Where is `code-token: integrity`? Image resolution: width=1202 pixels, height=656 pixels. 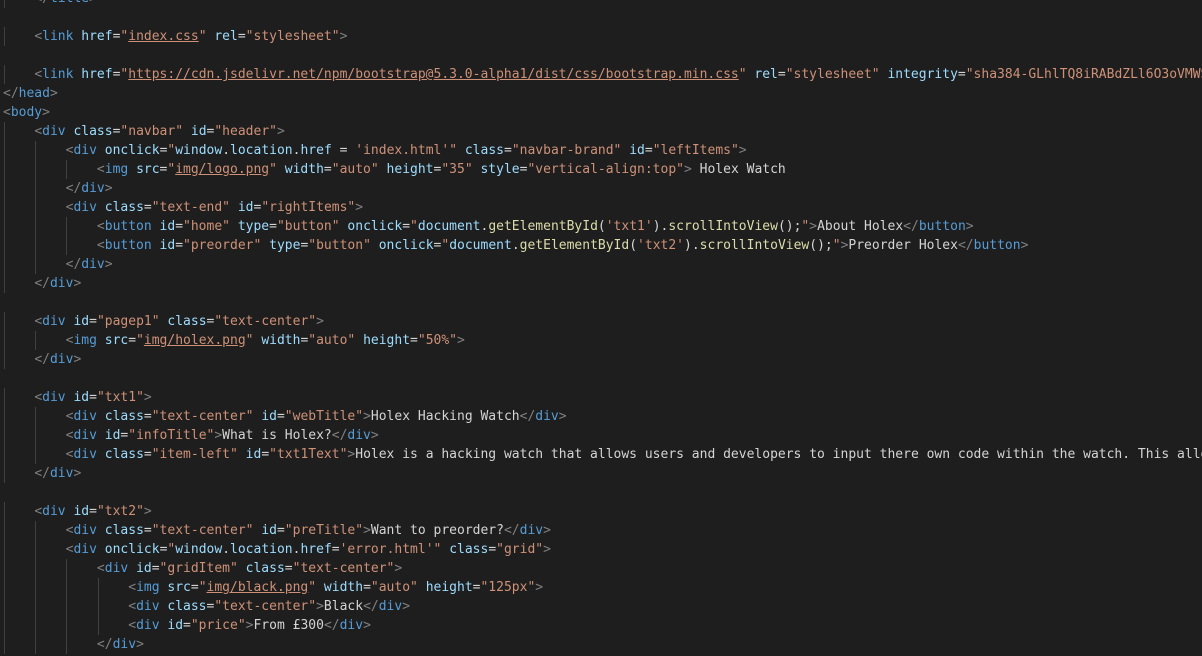
code-token: integrity is located at coordinates (922, 74).